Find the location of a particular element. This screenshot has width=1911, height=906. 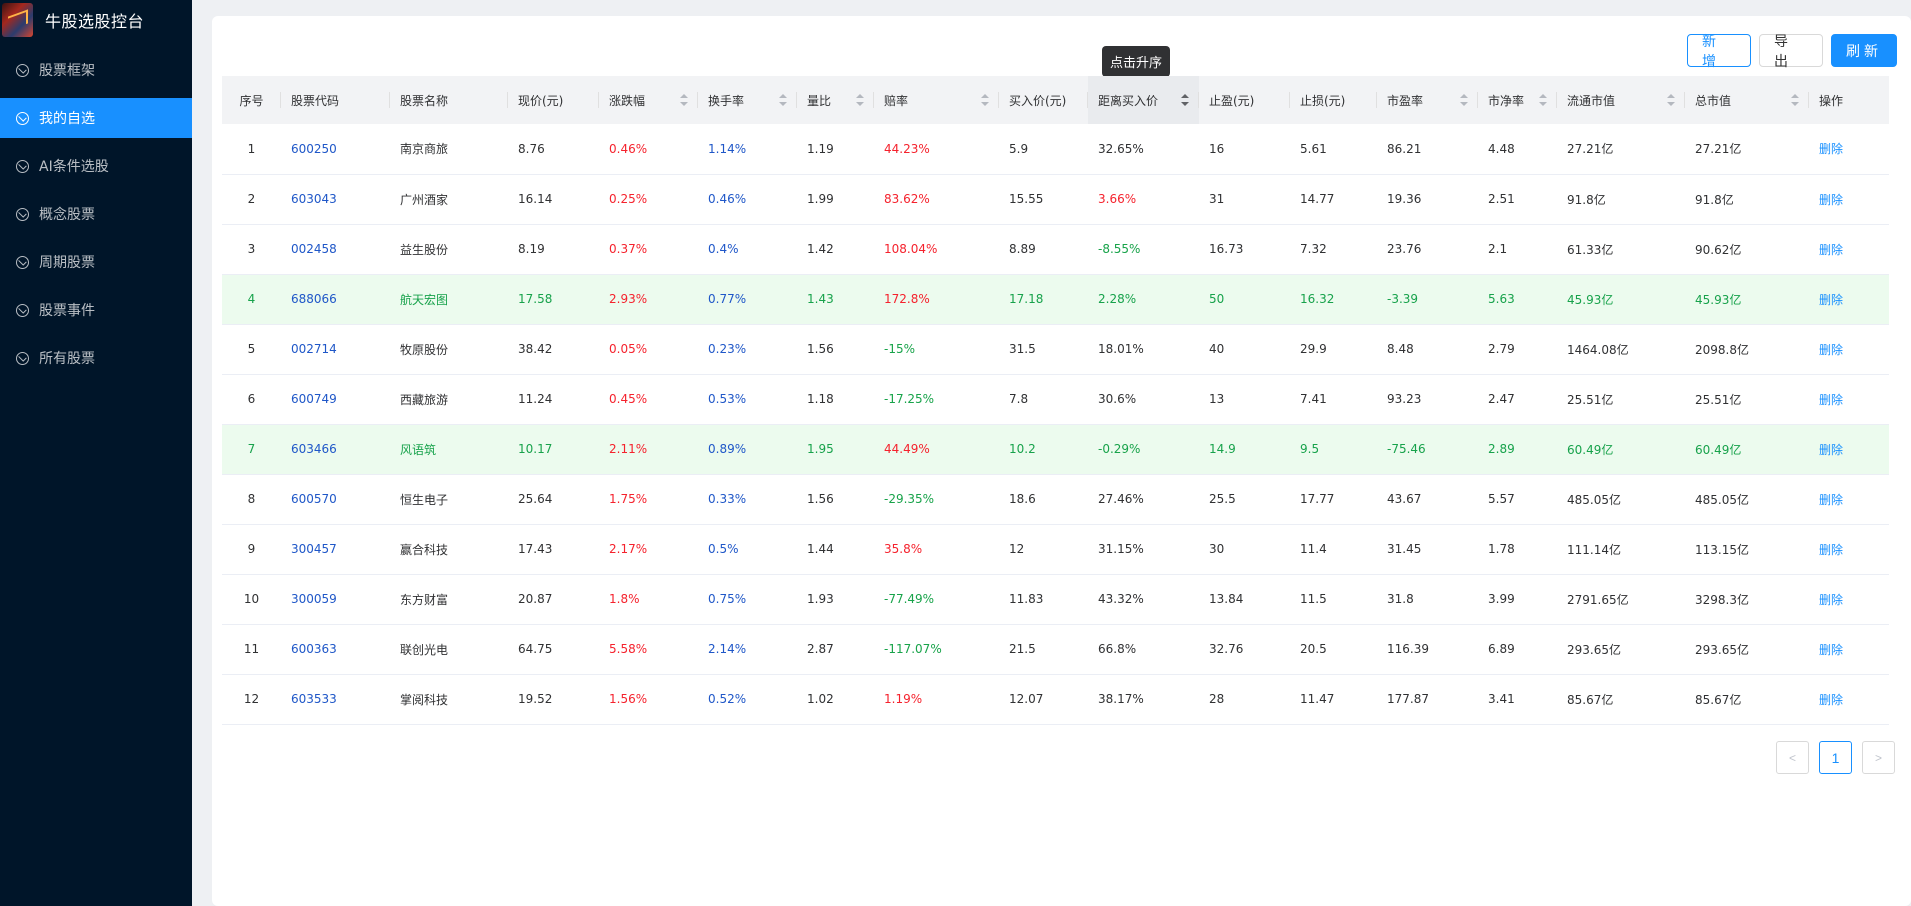

cell-code: 600570 is located at coordinates (335, 499).